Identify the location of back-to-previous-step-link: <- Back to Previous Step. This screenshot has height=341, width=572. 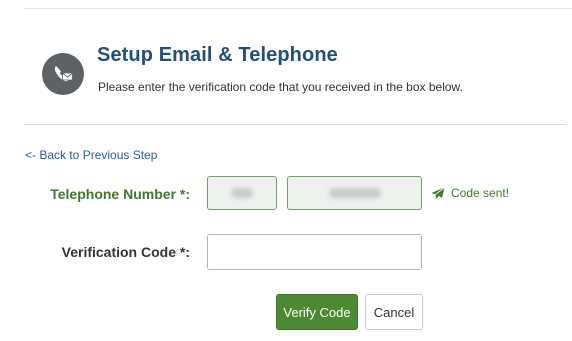
(91, 155).